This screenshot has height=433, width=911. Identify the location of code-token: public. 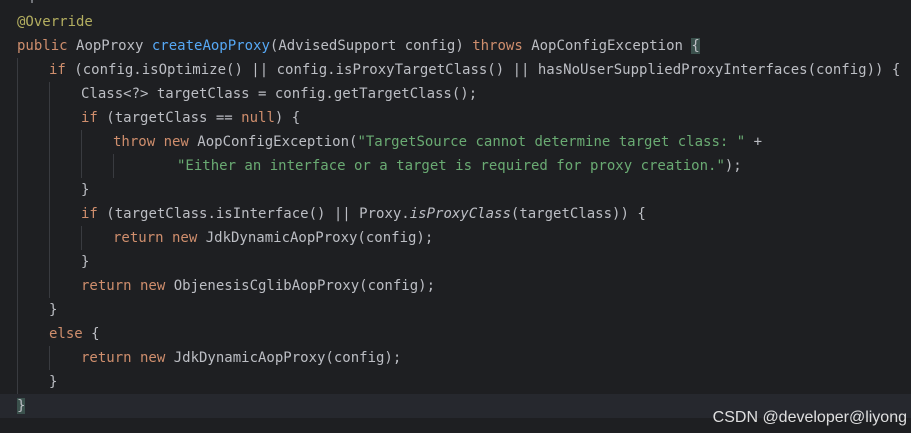
(47, 46).